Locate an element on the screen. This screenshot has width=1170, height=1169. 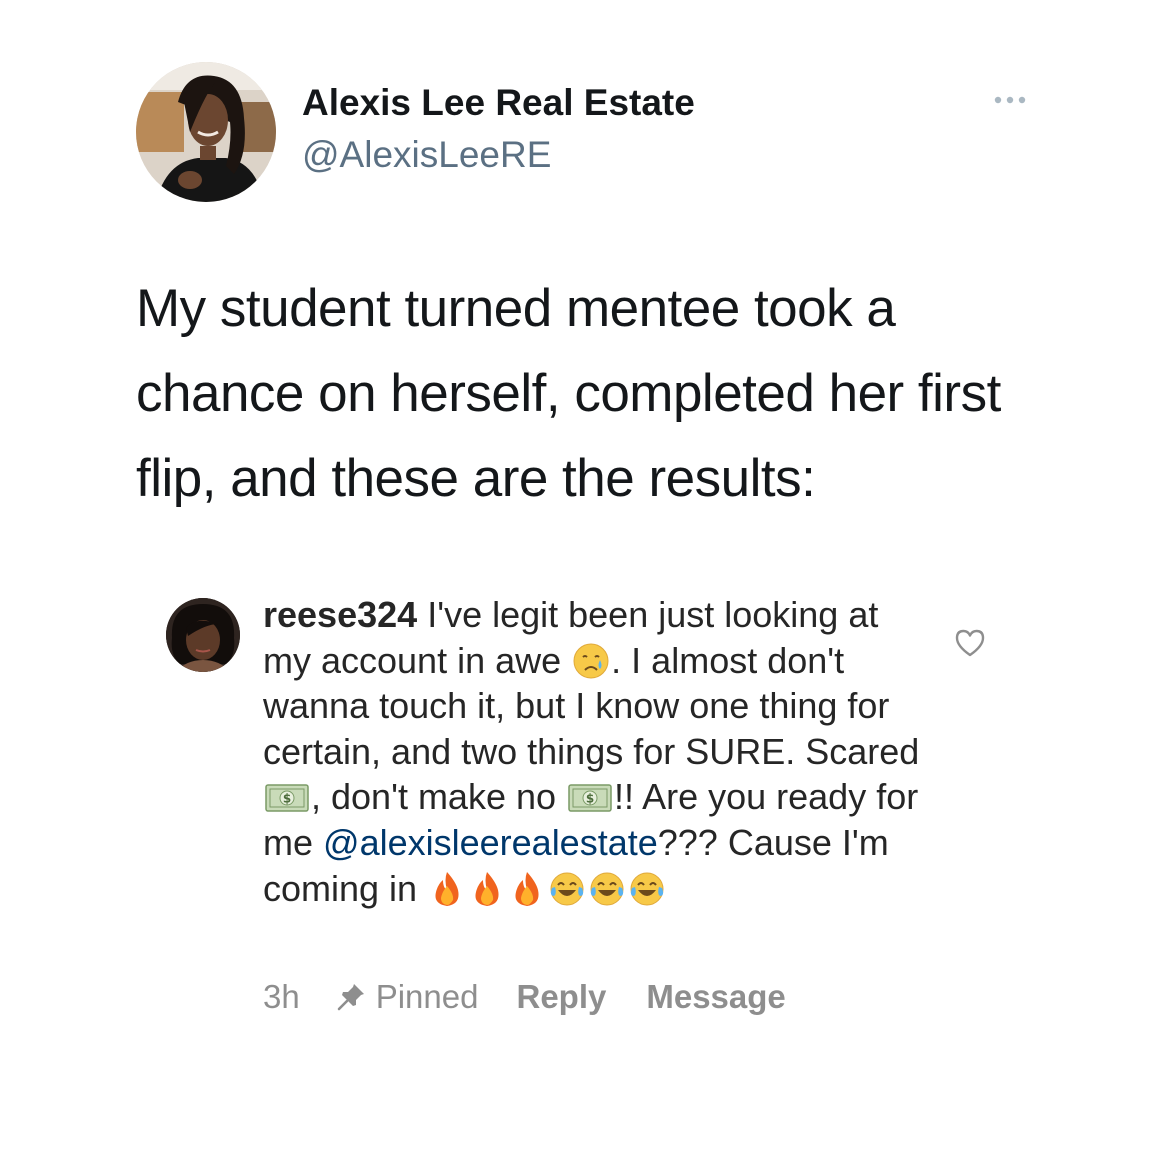
heart-outline-icon is located at coordinates (970, 643).